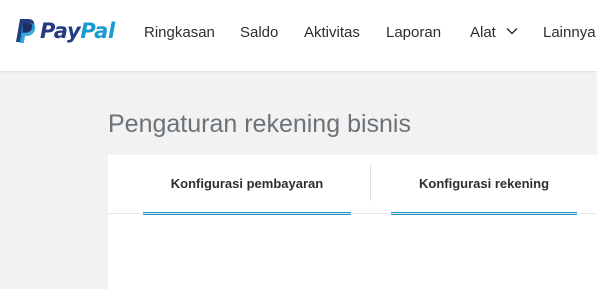 The image size is (597, 289). I want to click on tab-account-configuration: Konfigurasi rekening, so click(484, 185).